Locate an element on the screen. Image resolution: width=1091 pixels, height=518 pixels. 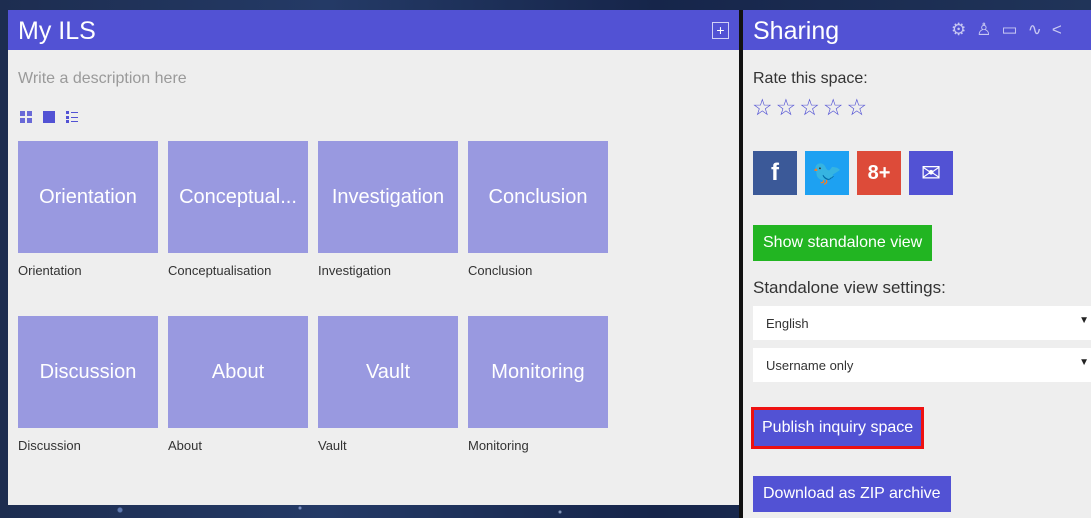
tile-caption: Conclusion is located at coordinates (500, 270).